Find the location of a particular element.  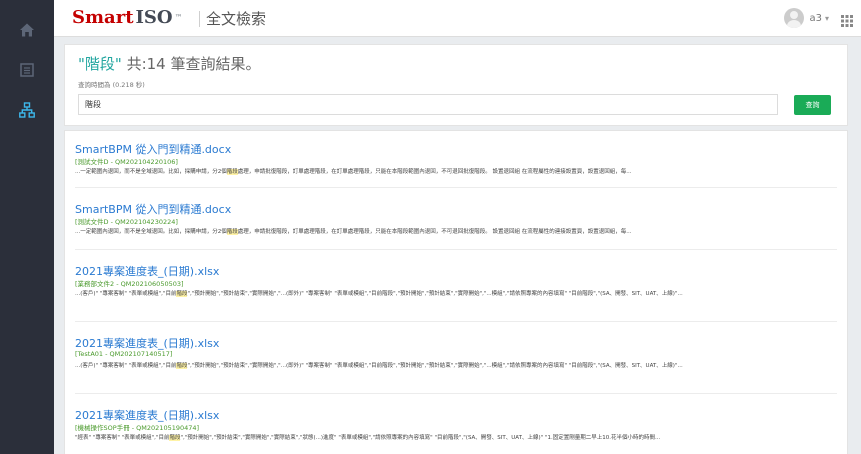

avatar is located at coordinates (794, 18).